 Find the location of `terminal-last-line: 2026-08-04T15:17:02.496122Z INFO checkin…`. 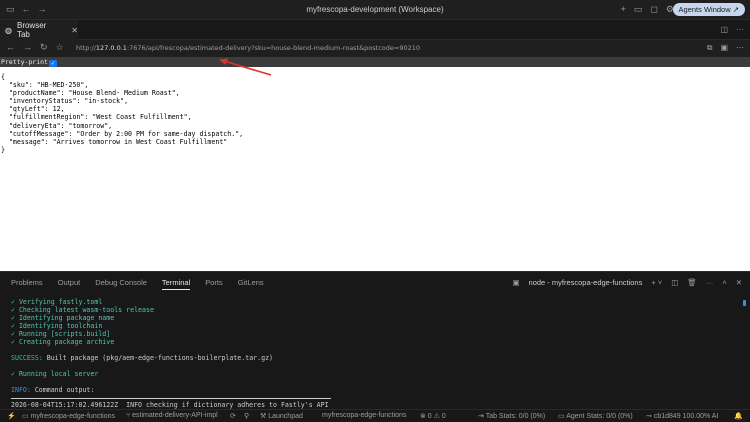

terminal-last-line: 2026-08-04T15:17:02.496122Z INFO checkin… is located at coordinates (170, 405).